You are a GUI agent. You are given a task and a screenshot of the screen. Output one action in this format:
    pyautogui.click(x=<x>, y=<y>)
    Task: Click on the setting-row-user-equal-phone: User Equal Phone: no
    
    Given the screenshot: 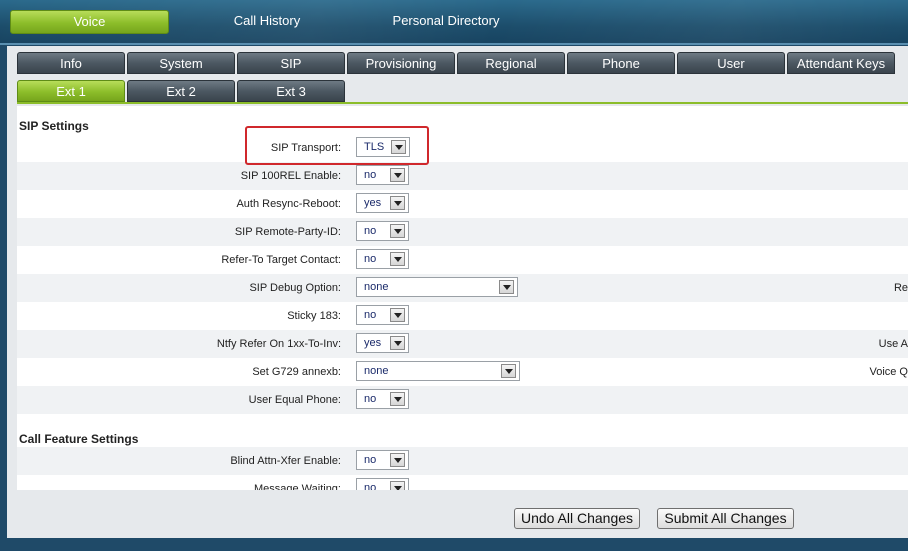 What is the action you would take?
    pyautogui.click(x=462, y=400)
    